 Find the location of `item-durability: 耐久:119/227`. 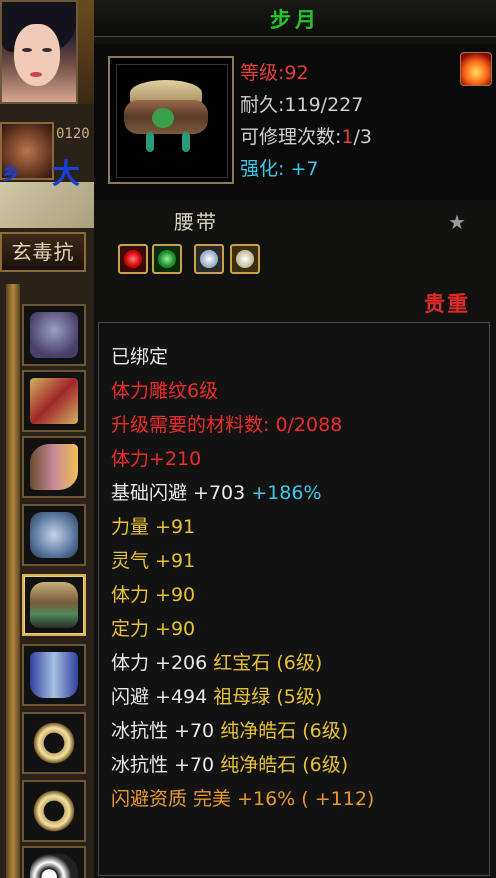

item-durability: 耐久:119/227 is located at coordinates (302, 105).